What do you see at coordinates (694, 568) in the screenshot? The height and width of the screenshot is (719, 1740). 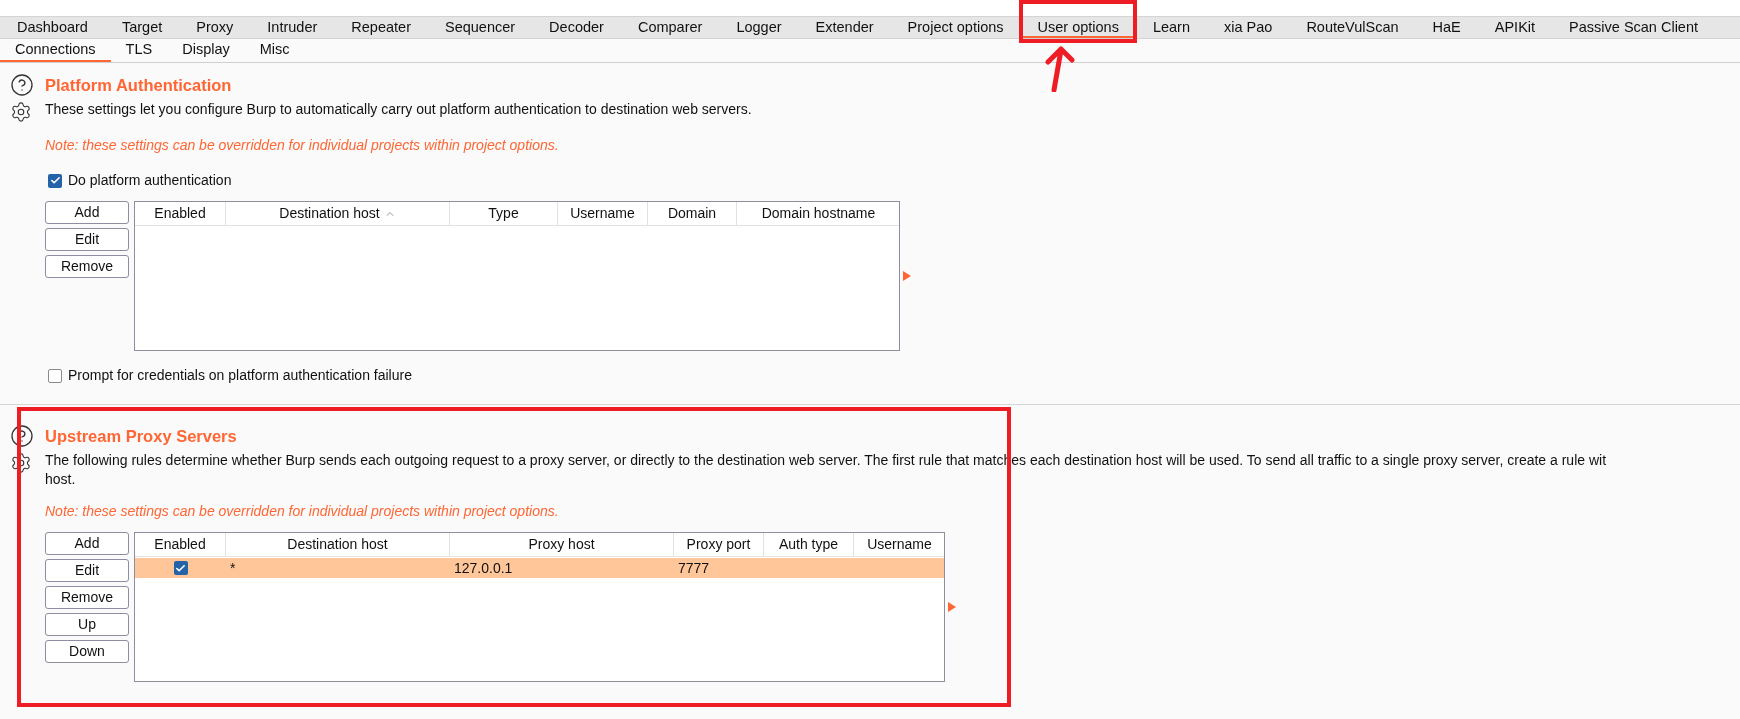 I see `table-cell-text: 7777` at bounding box center [694, 568].